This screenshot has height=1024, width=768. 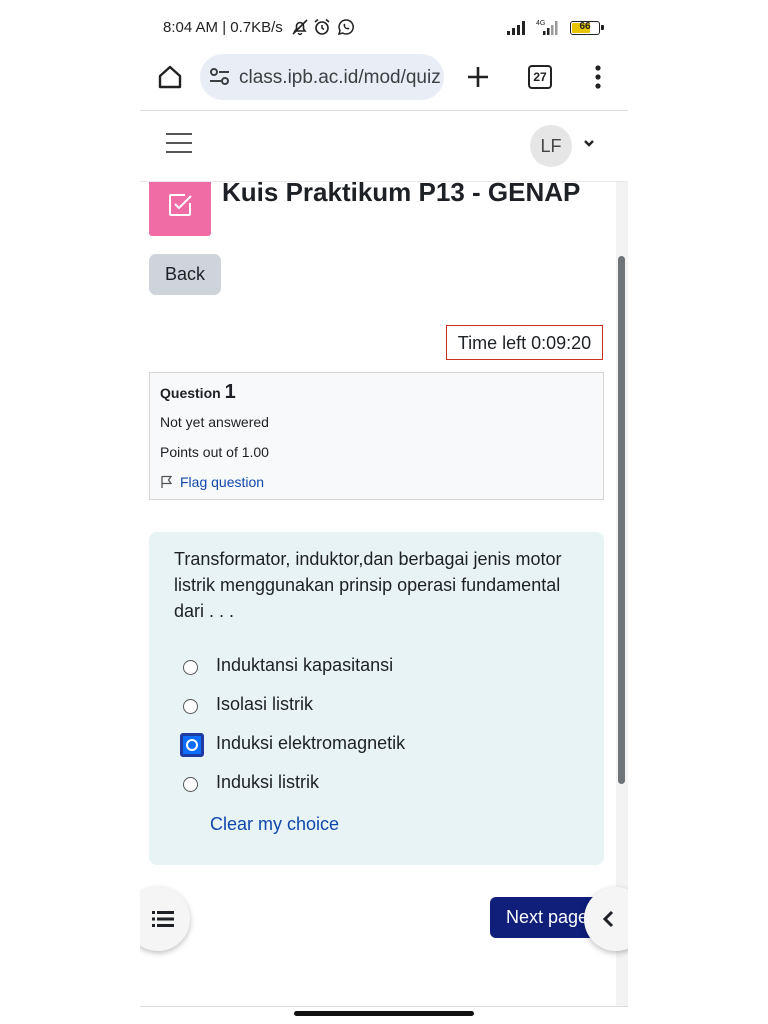 I want to click on home-icon, so click(x=170, y=77).